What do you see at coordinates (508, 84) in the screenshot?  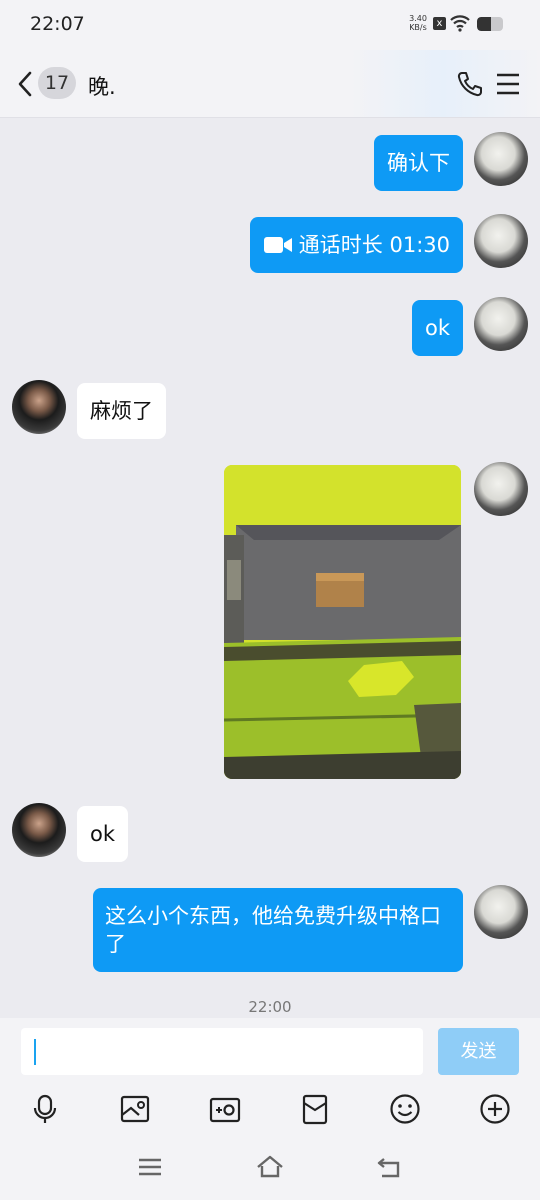 I see `menu-icon` at bounding box center [508, 84].